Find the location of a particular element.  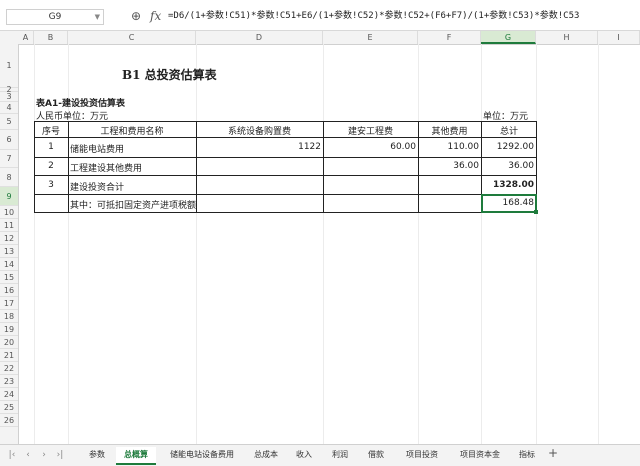

column-header-h: H is located at coordinates (567, 37).